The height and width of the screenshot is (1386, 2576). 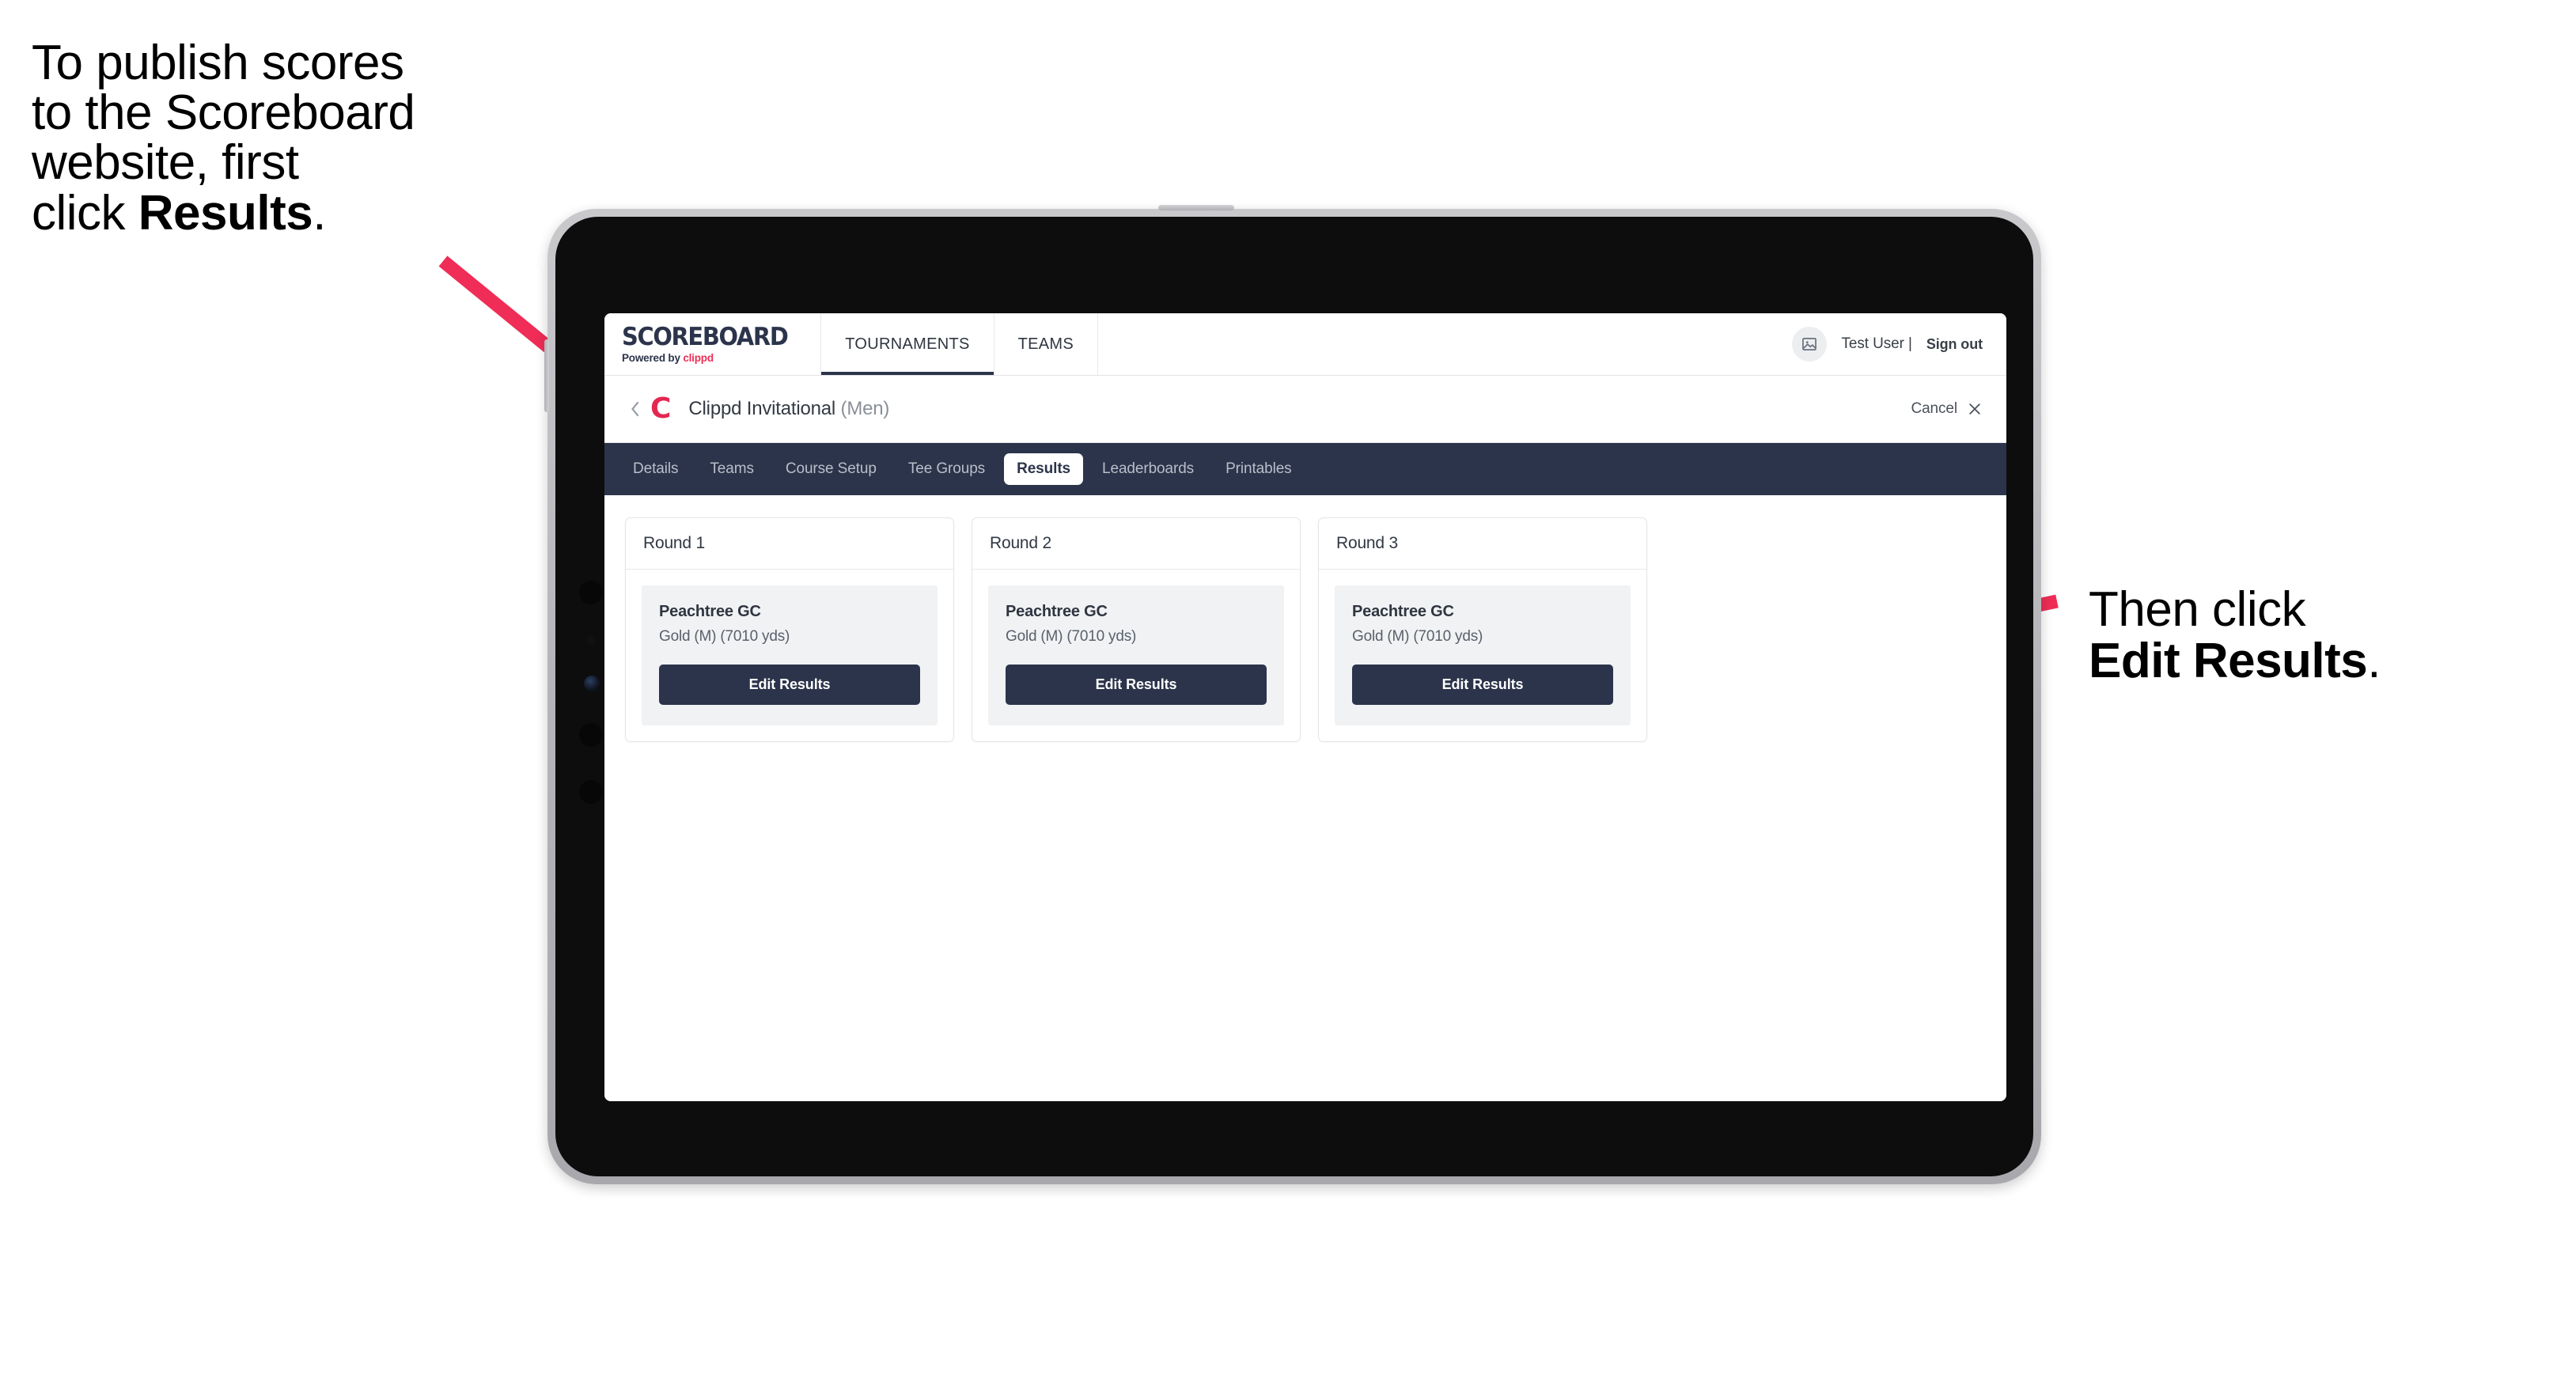 I want to click on annotation-right-line2-bold: Edit Results, so click(x=2228, y=662).